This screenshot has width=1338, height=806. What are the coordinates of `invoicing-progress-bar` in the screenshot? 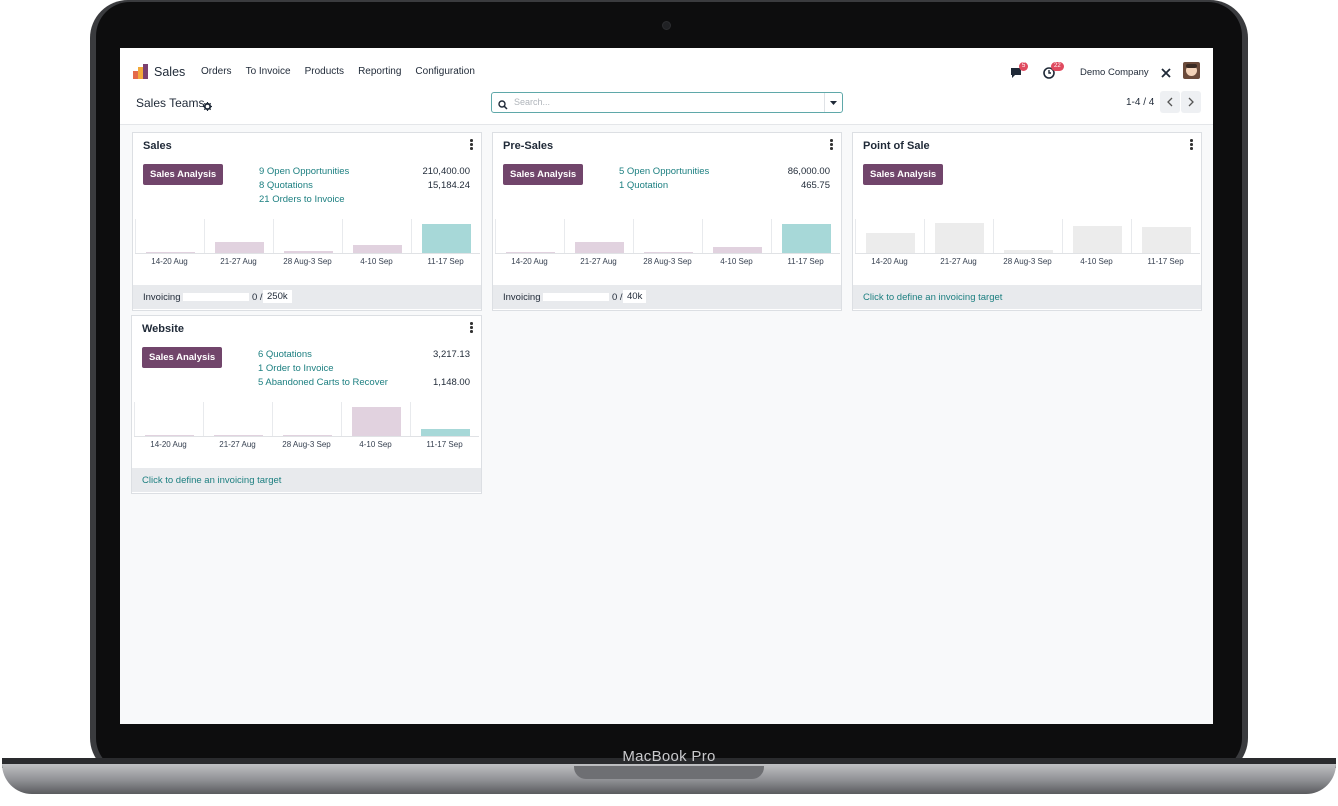 It's located at (216, 297).